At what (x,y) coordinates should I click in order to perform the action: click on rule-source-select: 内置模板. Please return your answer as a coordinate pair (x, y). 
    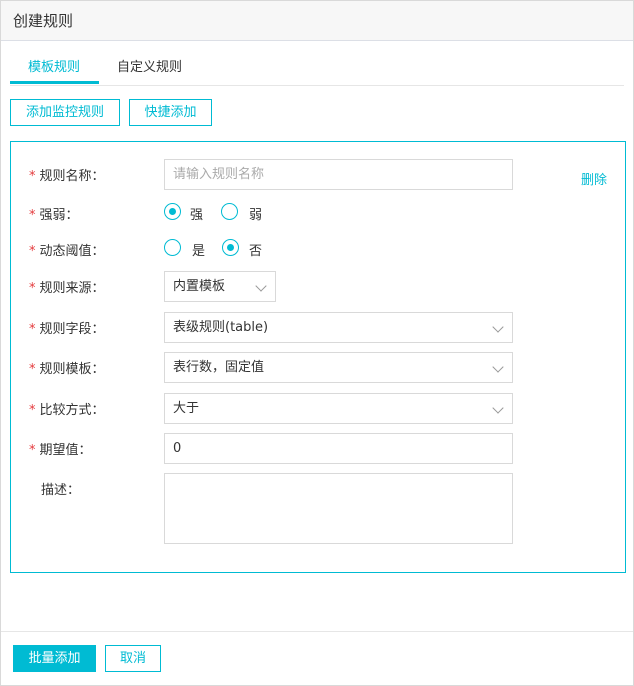
    Looking at the image, I should click on (220, 286).